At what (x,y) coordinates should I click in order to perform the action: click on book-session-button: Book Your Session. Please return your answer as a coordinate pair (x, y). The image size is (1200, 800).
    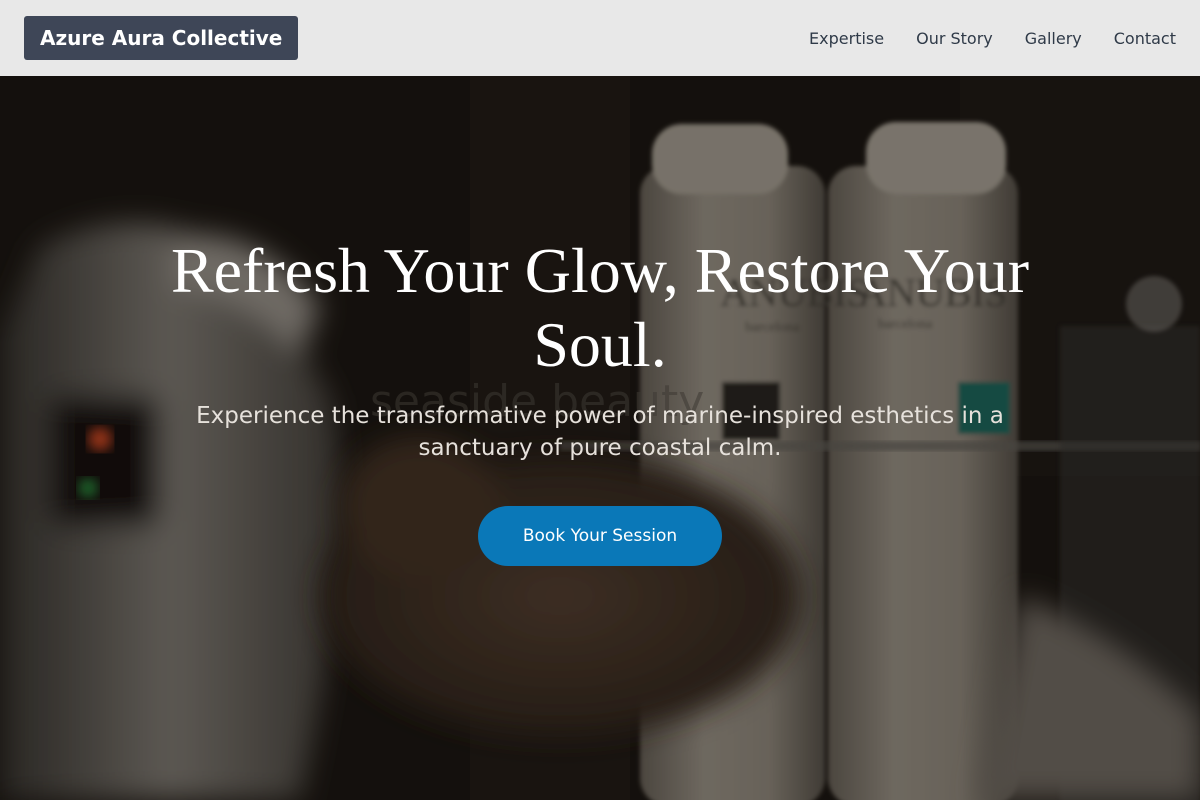
    Looking at the image, I should click on (600, 536).